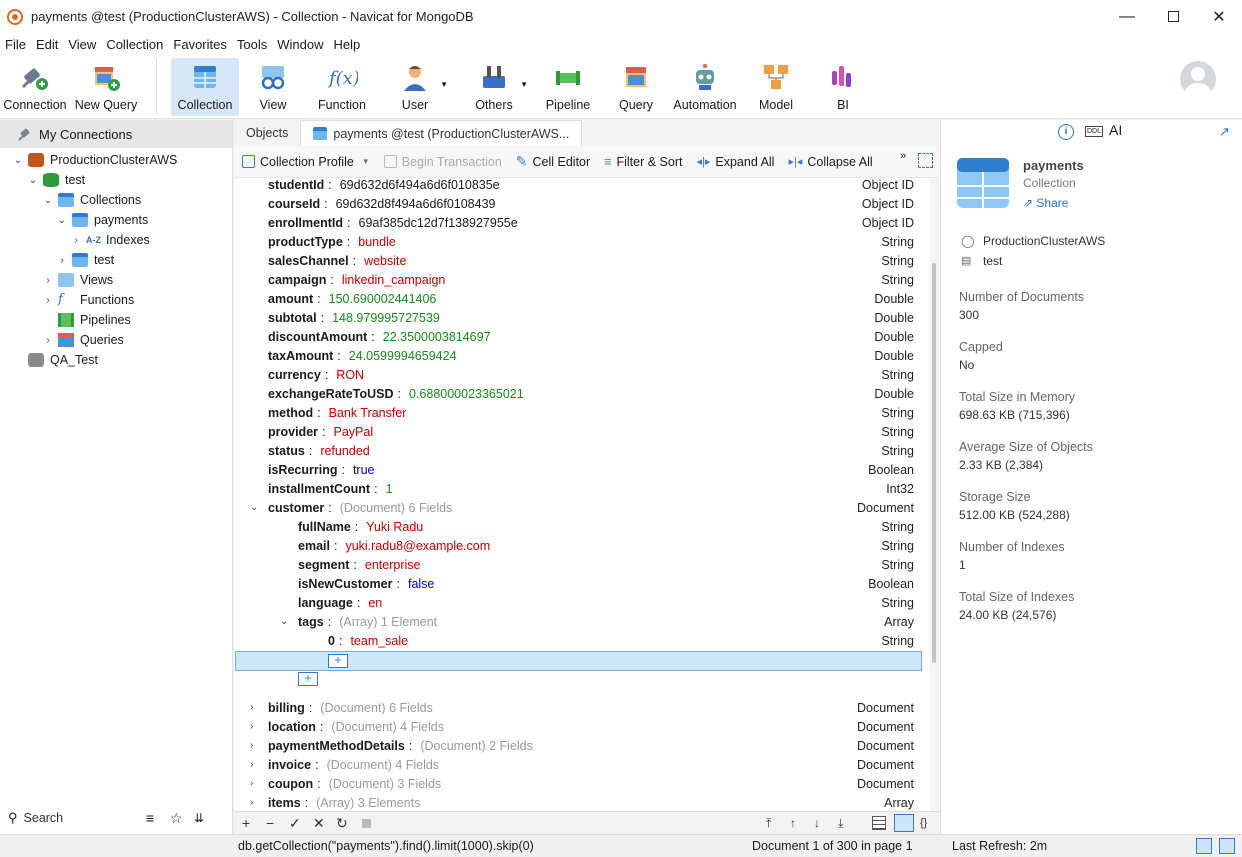 This screenshot has height=857, width=1242. What do you see at coordinates (1204, 846) in the screenshot?
I see `layout-left-icon` at bounding box center [1204, 846].